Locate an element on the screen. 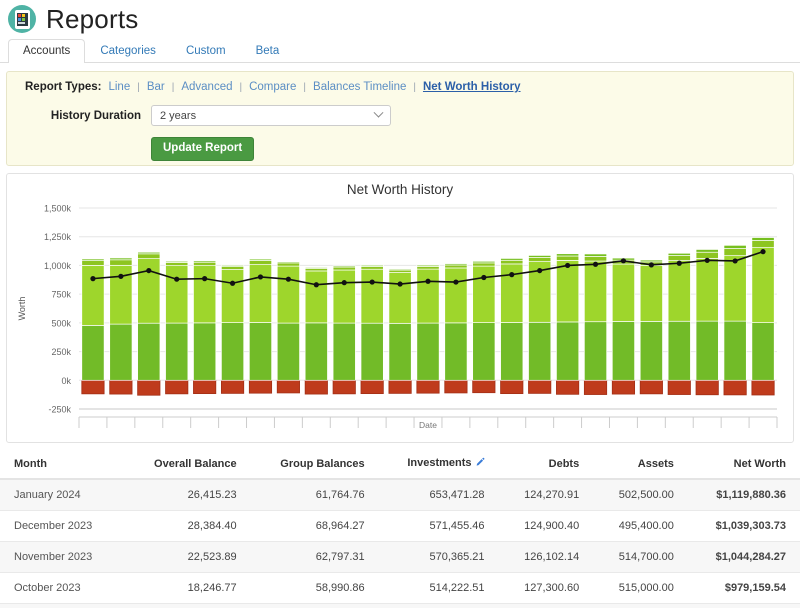  tab-categories: Categories is located at coordinates (128, 51).